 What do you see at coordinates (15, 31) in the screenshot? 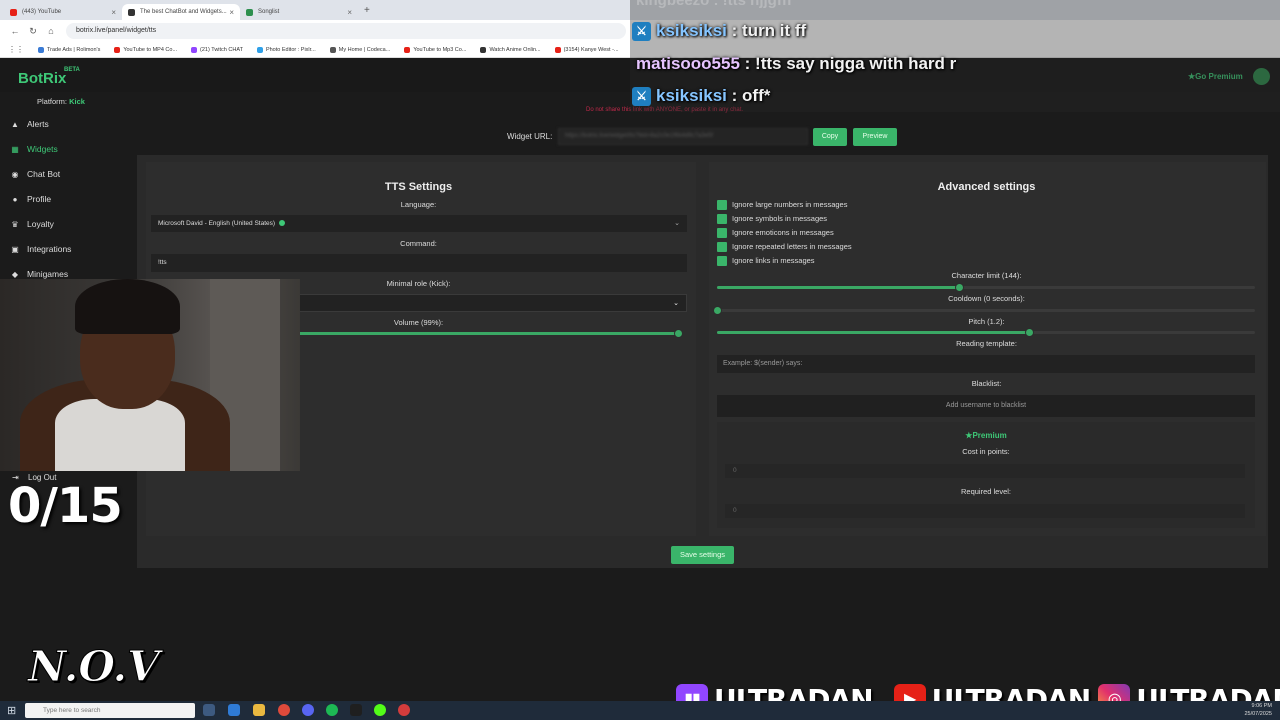
I see `back-icon: ←` at bounding box center [15, 31].